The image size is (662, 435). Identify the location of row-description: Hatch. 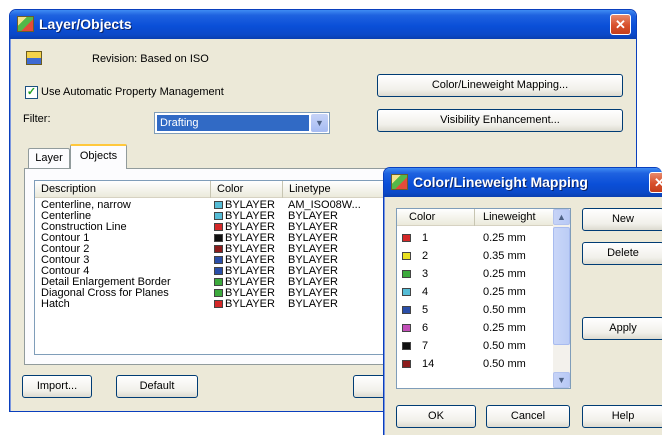
(55, 304).